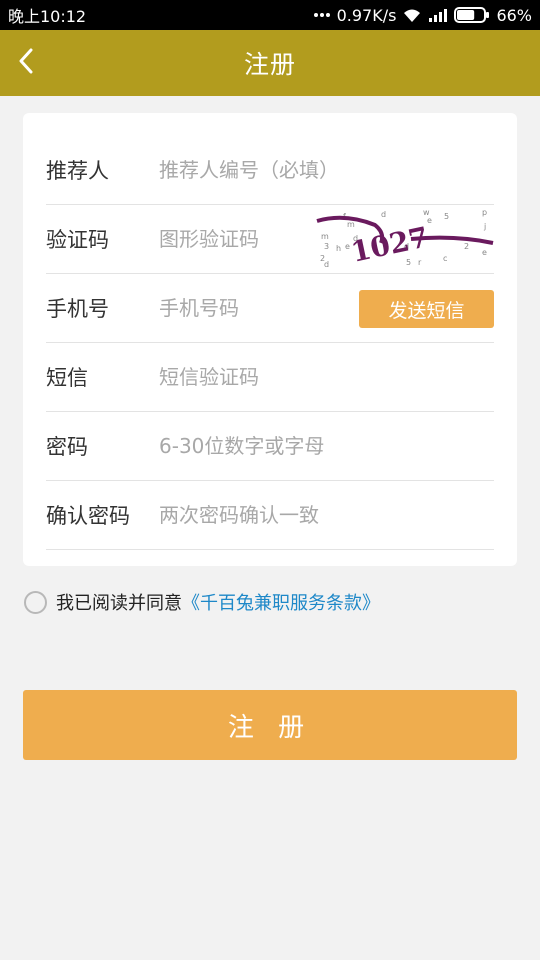 This screenshot has height=960, width=540. Describe the element at coordinates (338, 248) in the screenshot. I see `svg-text: h` at that location.